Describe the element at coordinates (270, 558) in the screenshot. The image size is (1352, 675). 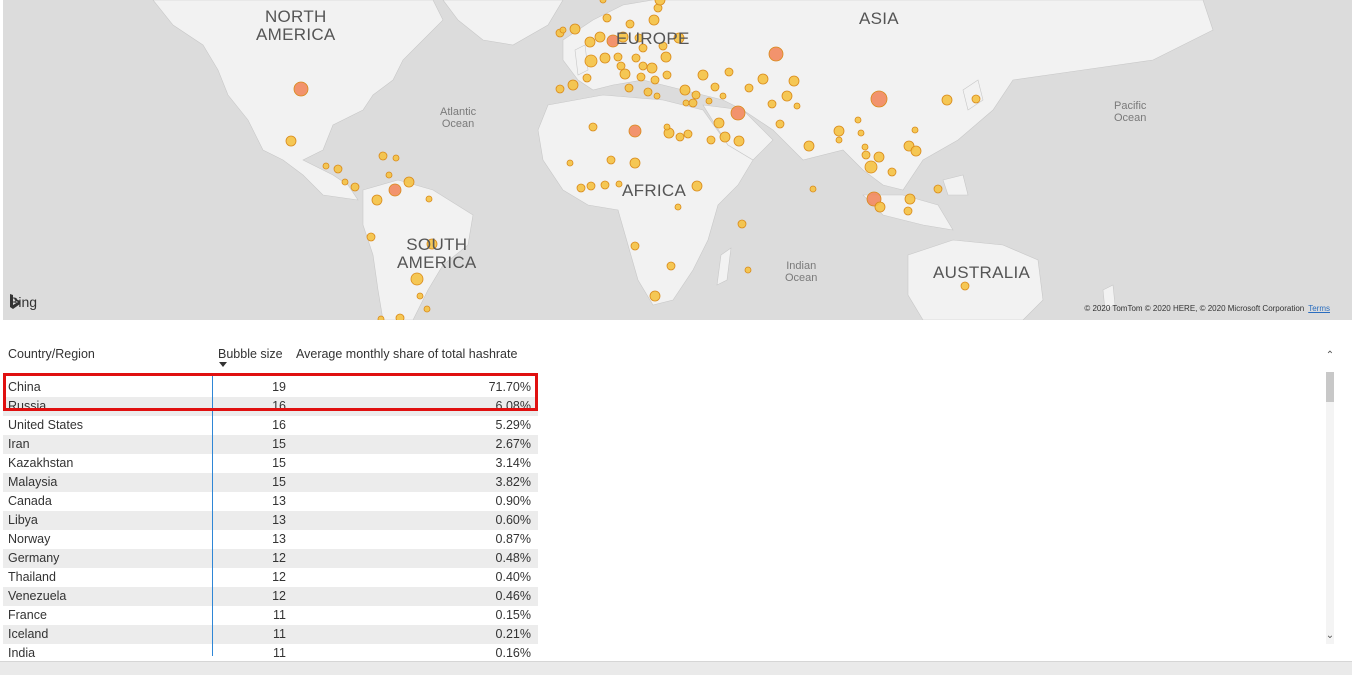
I see `table-row: Germany 12 0.48%` at that location.